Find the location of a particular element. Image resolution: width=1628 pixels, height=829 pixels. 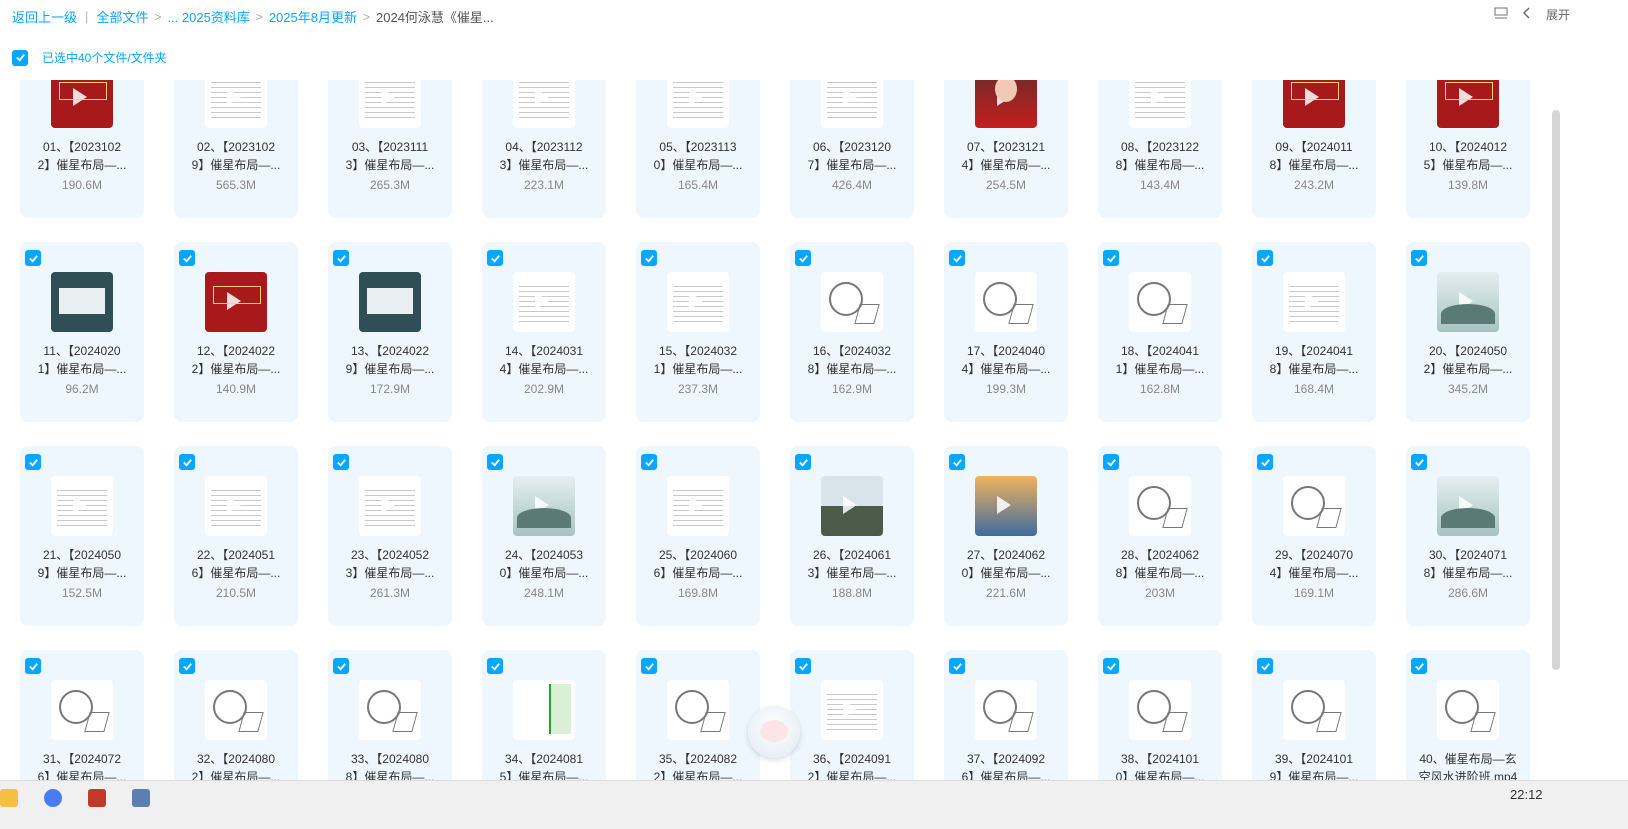

file-card: 16、【2024032 8】催星布局—... 162.9M is located at coordinates (852, 332).